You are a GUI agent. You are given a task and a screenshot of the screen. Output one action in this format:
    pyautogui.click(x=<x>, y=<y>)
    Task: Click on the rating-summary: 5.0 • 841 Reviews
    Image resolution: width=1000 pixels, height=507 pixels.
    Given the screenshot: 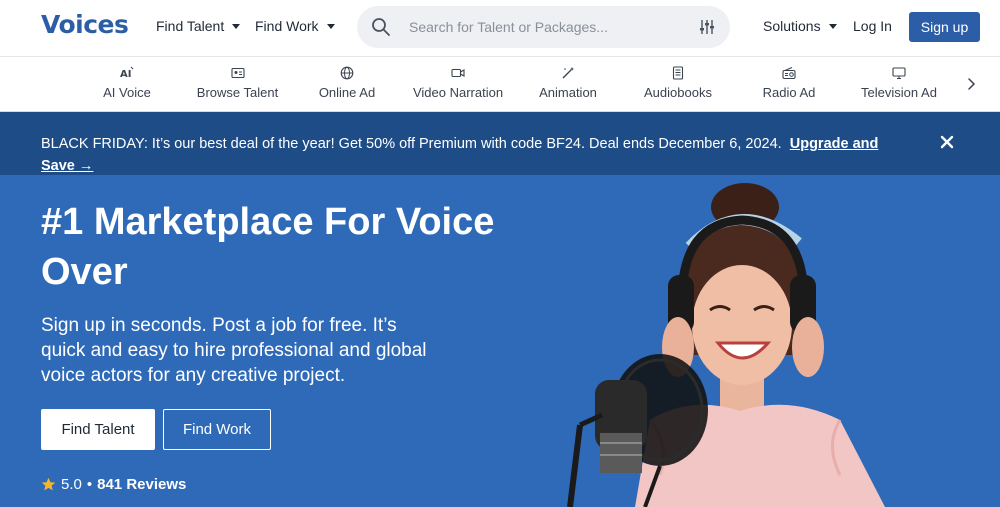 What is the action you would take?
    pyautogui.click(x=113, y=484)
    